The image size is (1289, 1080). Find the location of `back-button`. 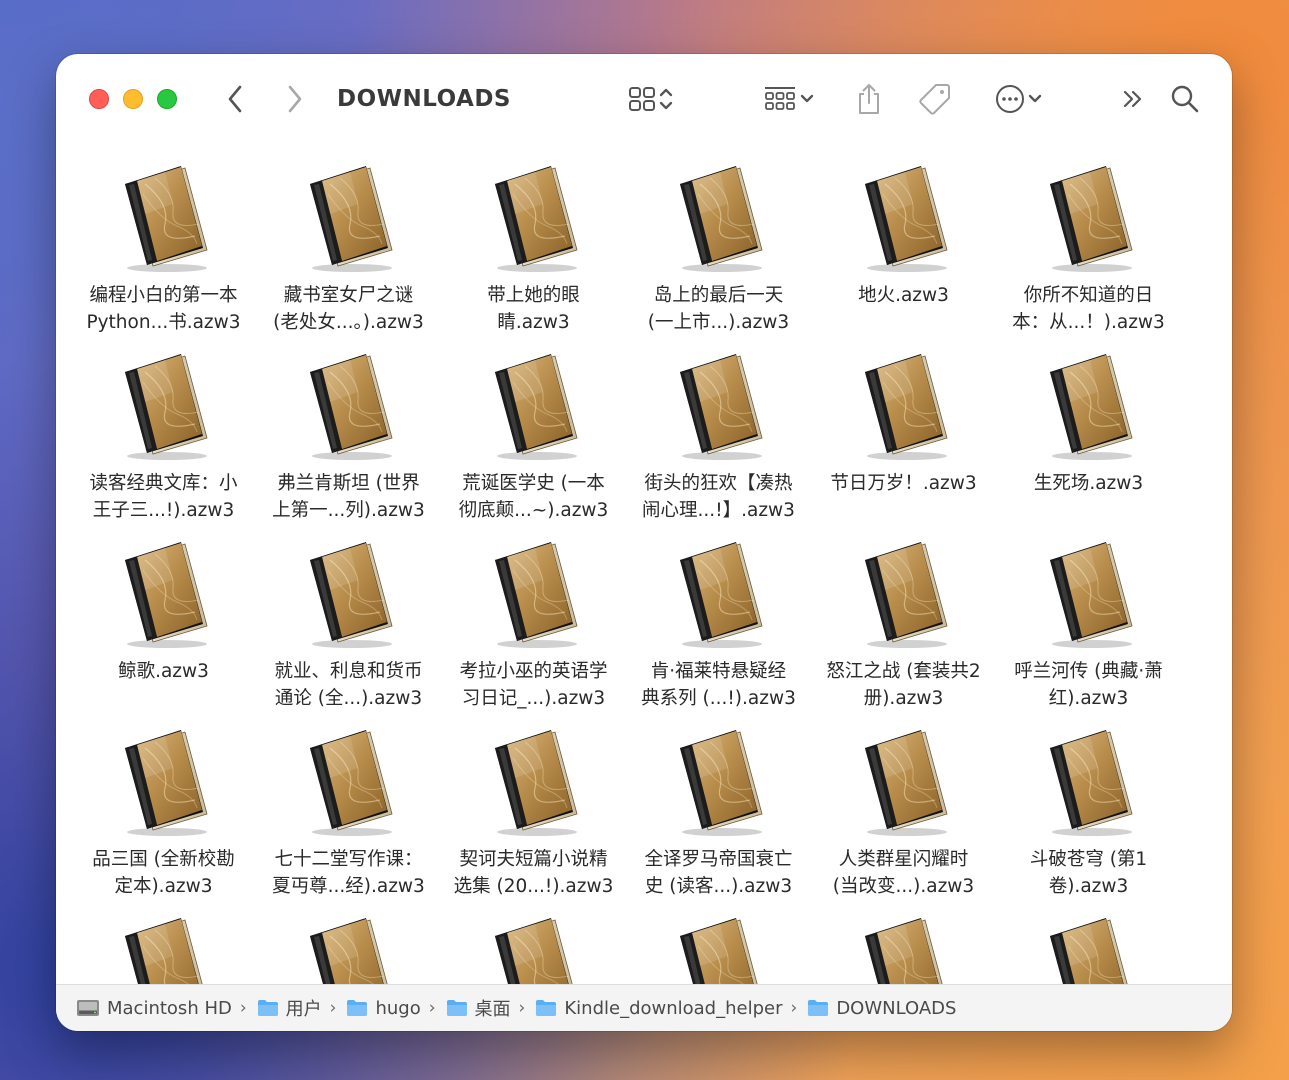

back-button is located at coordinates (235, 99).